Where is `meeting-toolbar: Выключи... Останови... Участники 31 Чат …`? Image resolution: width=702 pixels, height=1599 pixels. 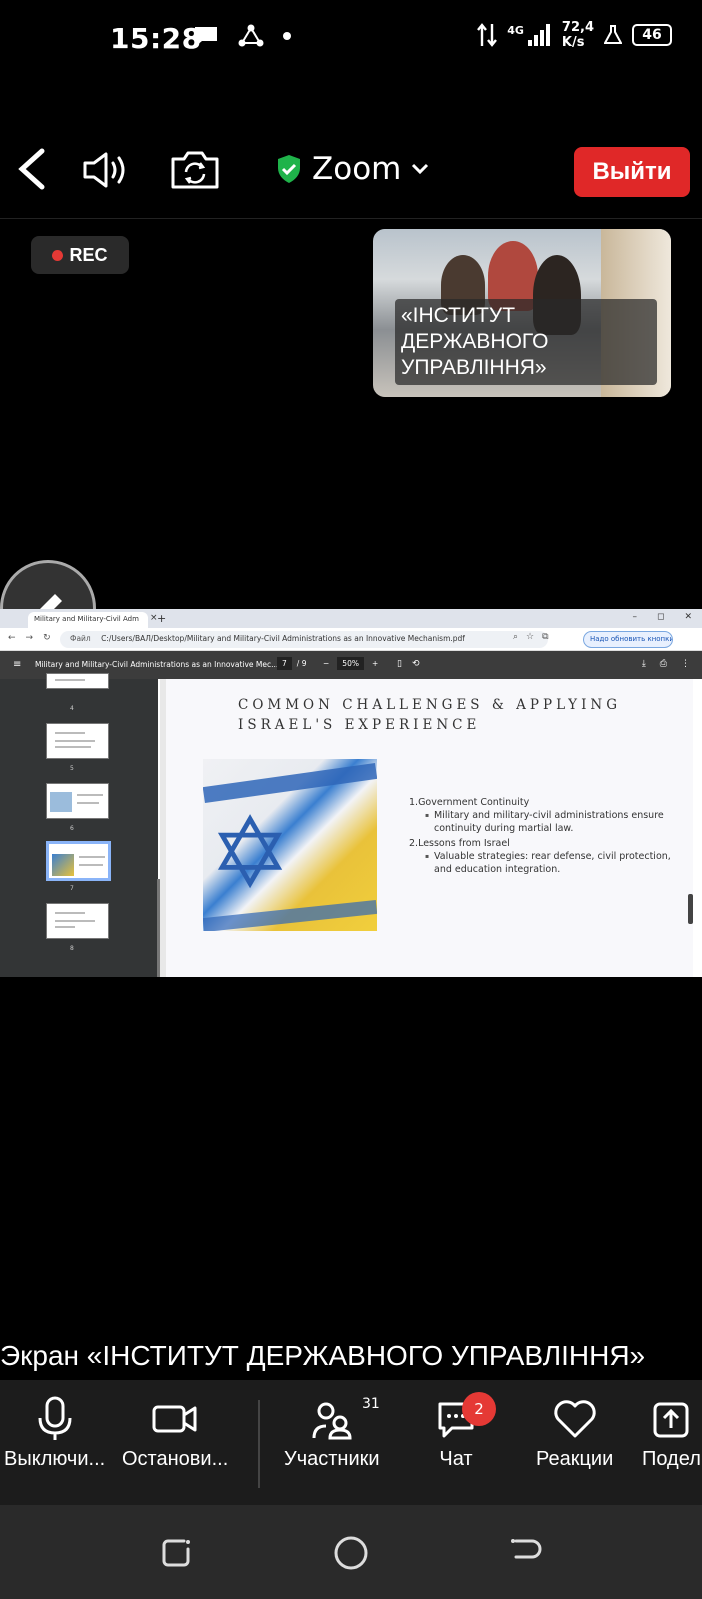
meeting-toolbar: Выключи... Останови... Участники 31 Чат … is located at coordinates (351, 1442).